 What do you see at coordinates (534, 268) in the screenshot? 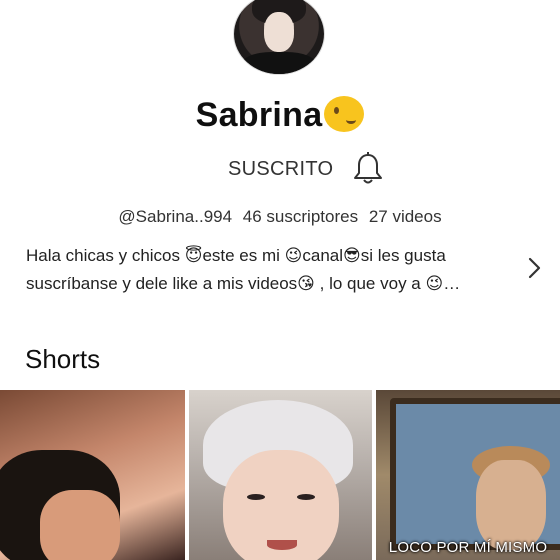
I see `chevron-right-icon` at bounding box center [534, 268].